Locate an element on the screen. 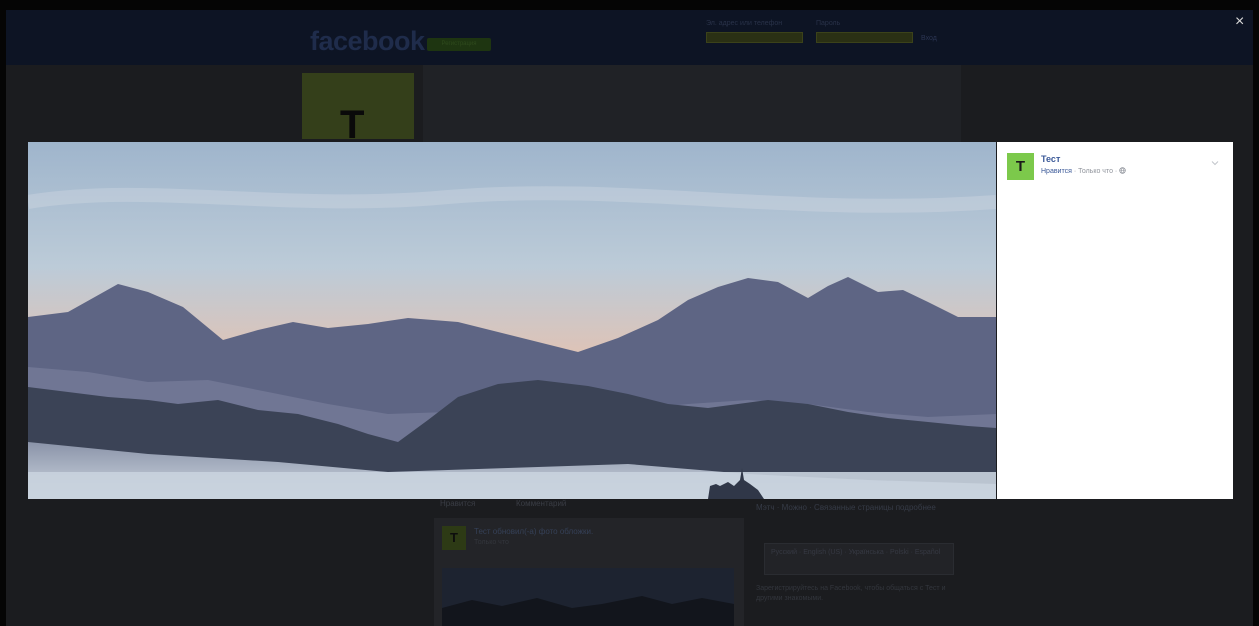 The image size is (1259, 626). post-author-name: Тест is located at coordinates (482, 531).